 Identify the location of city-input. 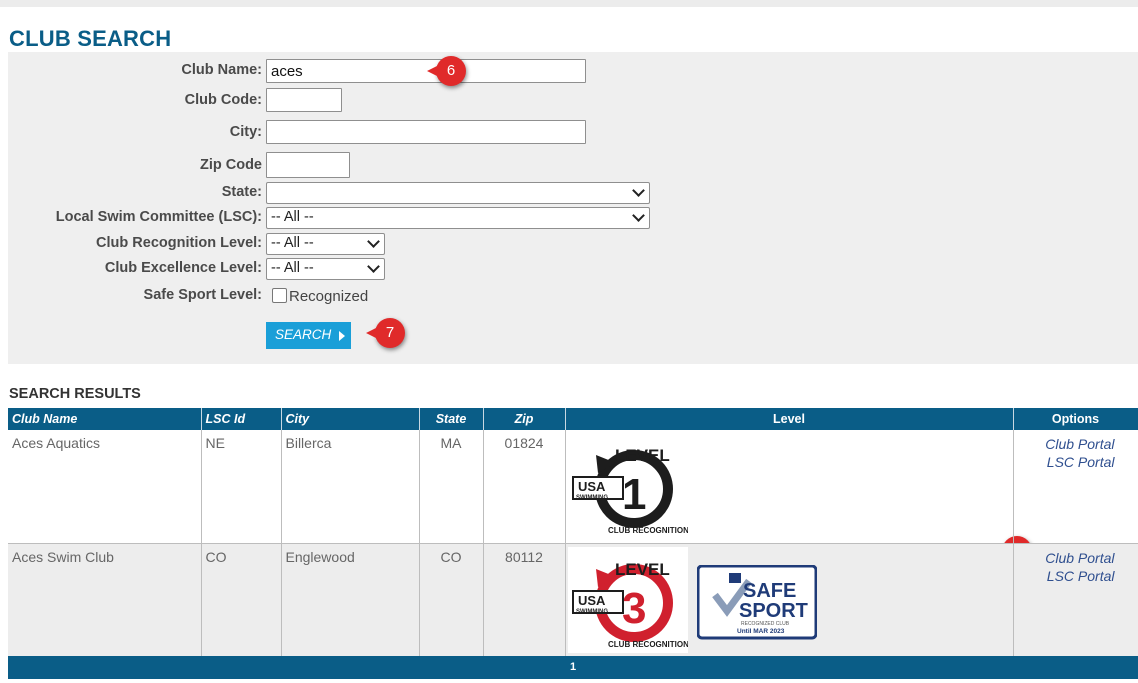
(426, 132).